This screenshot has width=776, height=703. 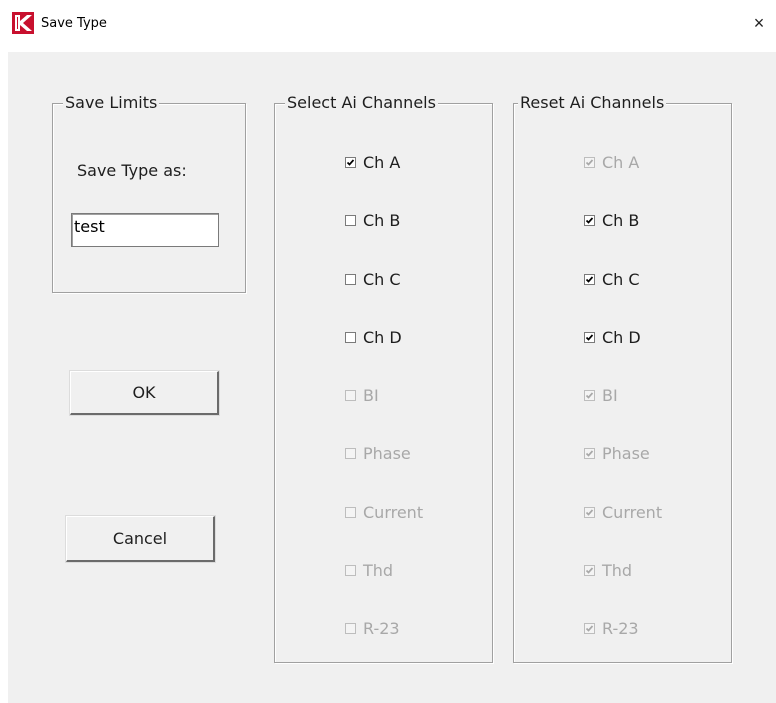 I want to click on select-checkbox-ch-b: Ch B, so click(x=372, y=220).